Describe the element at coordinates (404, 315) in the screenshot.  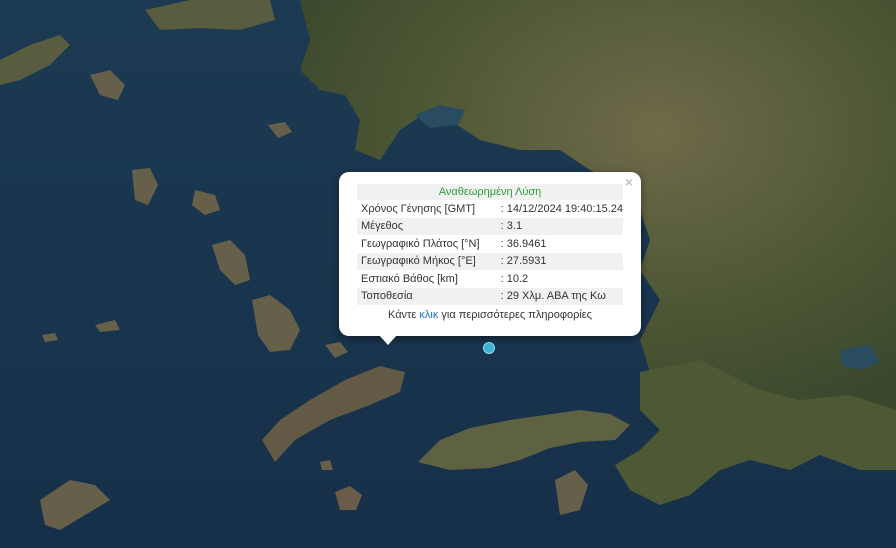
I see `more-info-prefix: Κάντε` at that location.